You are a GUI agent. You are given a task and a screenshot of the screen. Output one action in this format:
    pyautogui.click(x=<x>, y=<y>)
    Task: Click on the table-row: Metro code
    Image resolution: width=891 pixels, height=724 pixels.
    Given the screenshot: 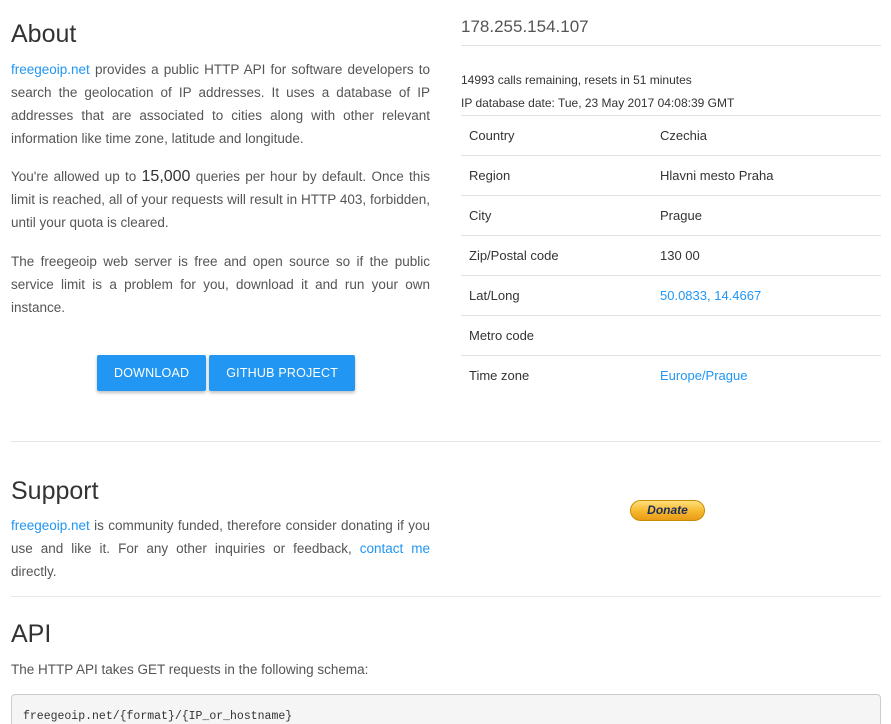 What is the action you would take?
    pyautogui.click(x=671, y=335)
    